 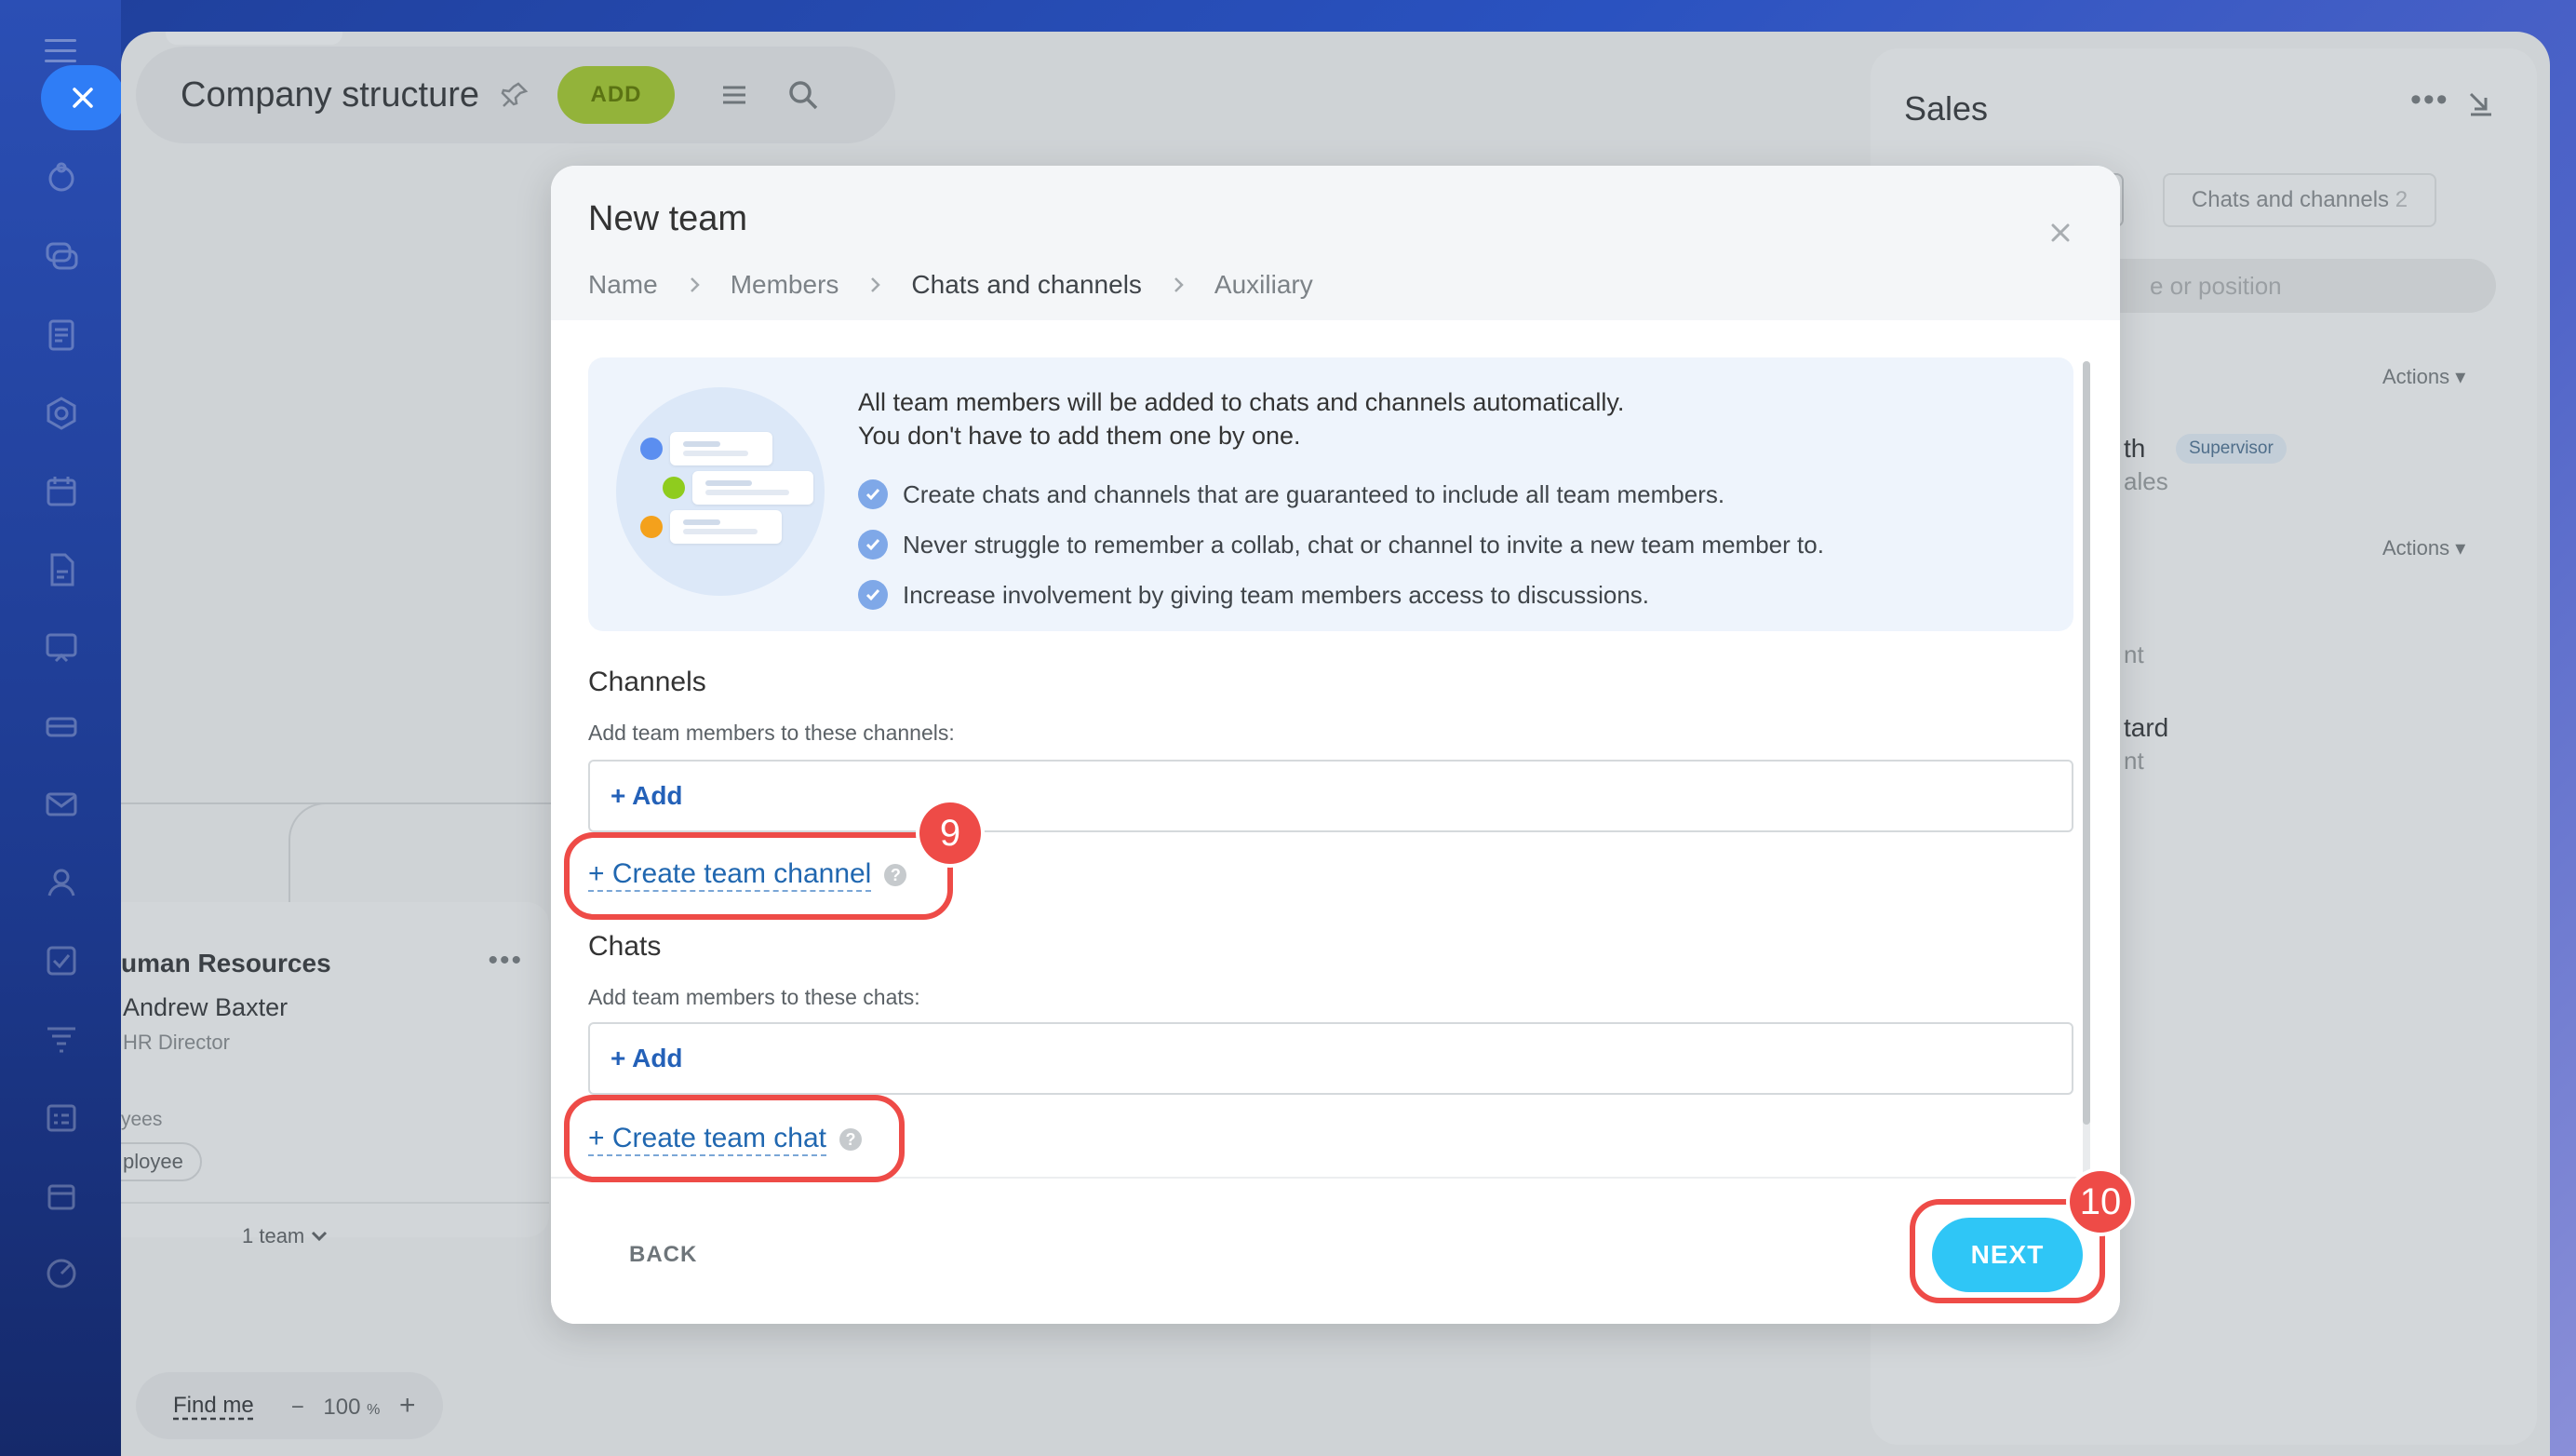 What do you see at coordinates (254, 38) in the screenshot?
I see `ghost-tab` at bounding box center [254, 38].